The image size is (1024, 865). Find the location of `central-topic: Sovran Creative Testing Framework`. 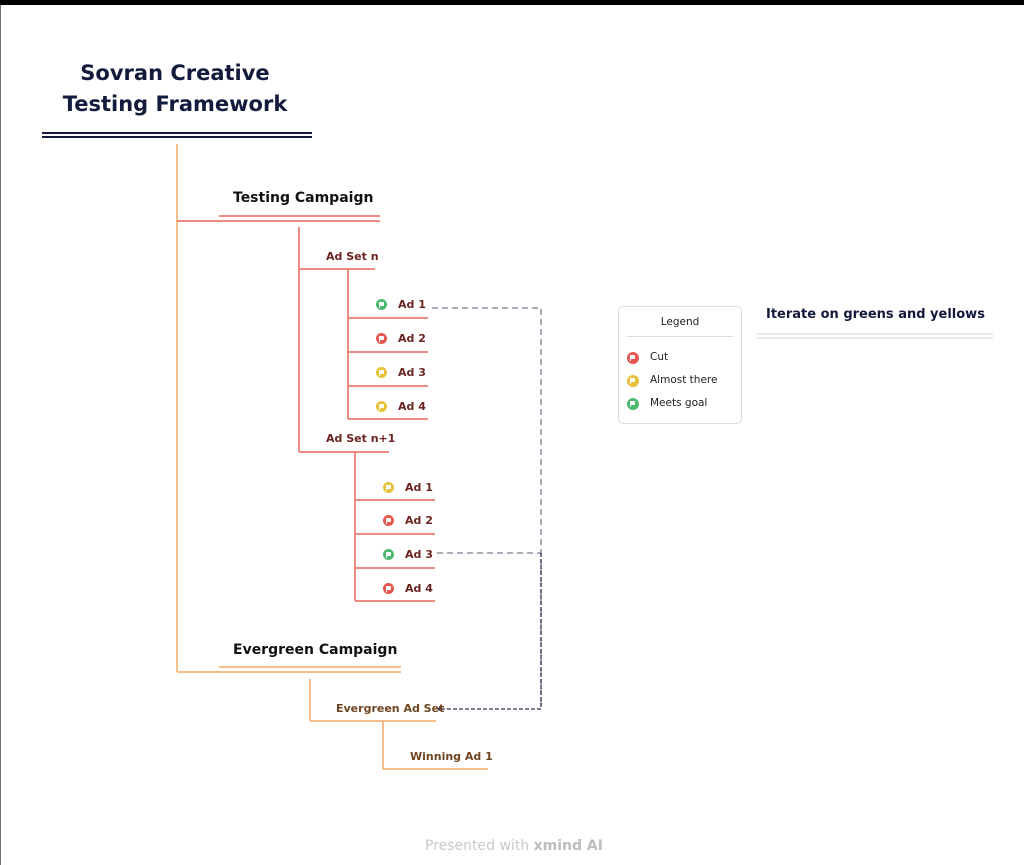

central-topic: Sovran Creative Testing Framework is located at coordinates (175, 89).